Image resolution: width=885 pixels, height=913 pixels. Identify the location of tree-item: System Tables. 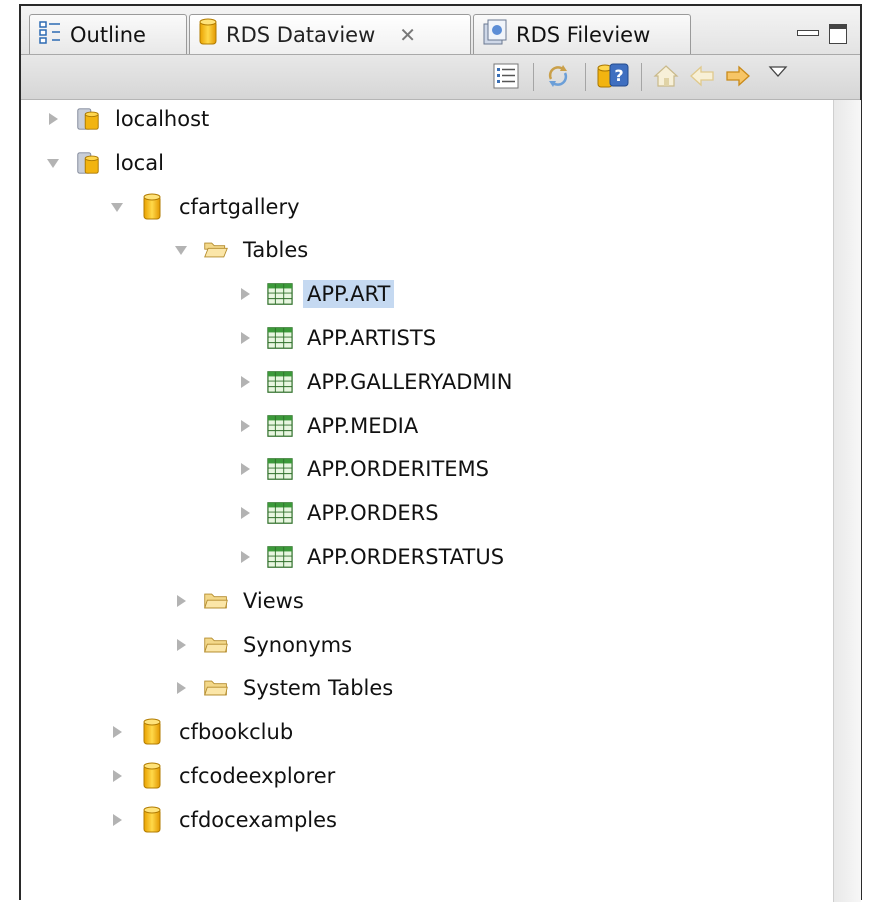
(285, 688).